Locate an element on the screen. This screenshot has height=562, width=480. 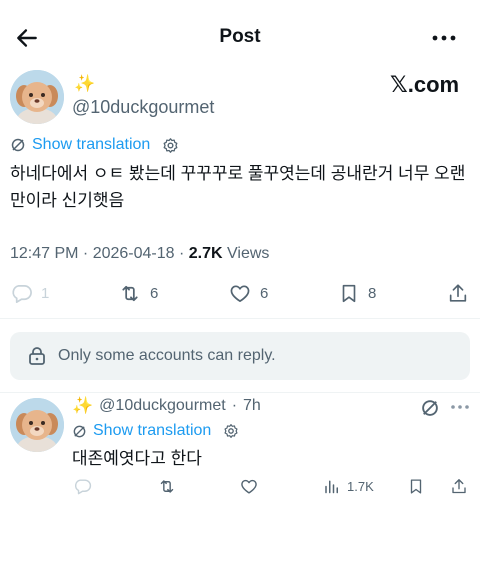
views-count: 2.7K is located at coordinates (205, 253).